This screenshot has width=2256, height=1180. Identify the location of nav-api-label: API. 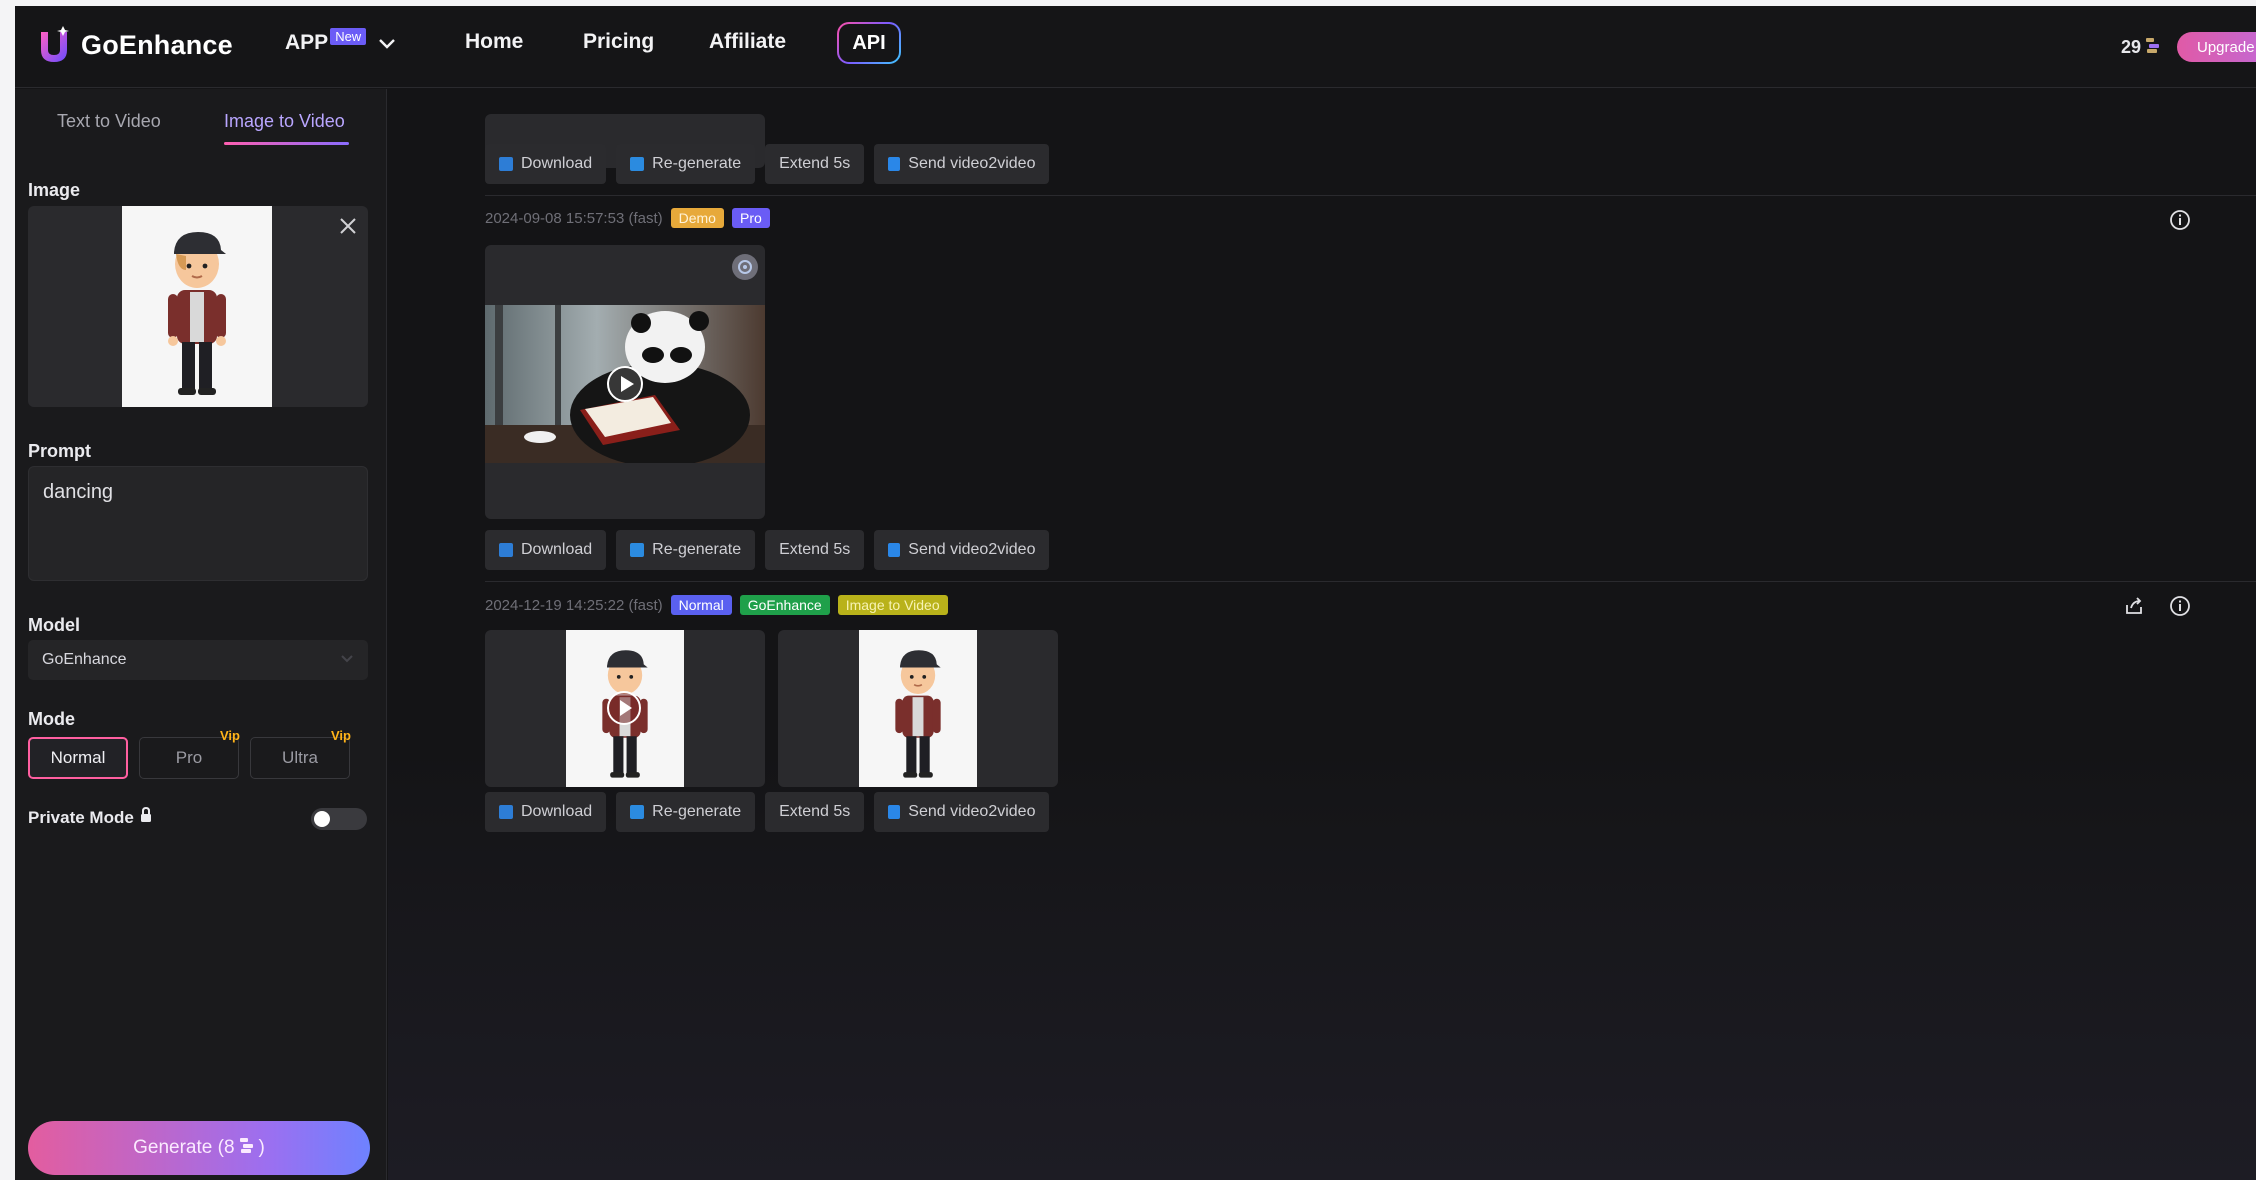
(869, 43).